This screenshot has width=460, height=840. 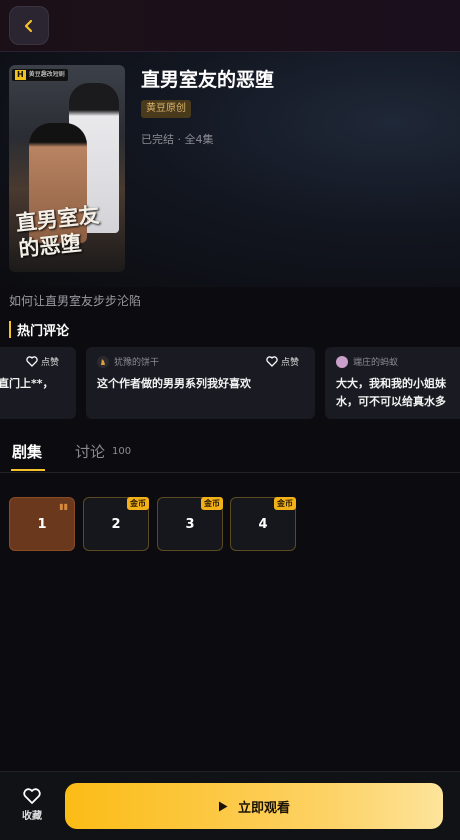 What do you see at coordinates (10, 329) in the screenshot?
I see `section-accent-bar` at bounding box center [10, 329].